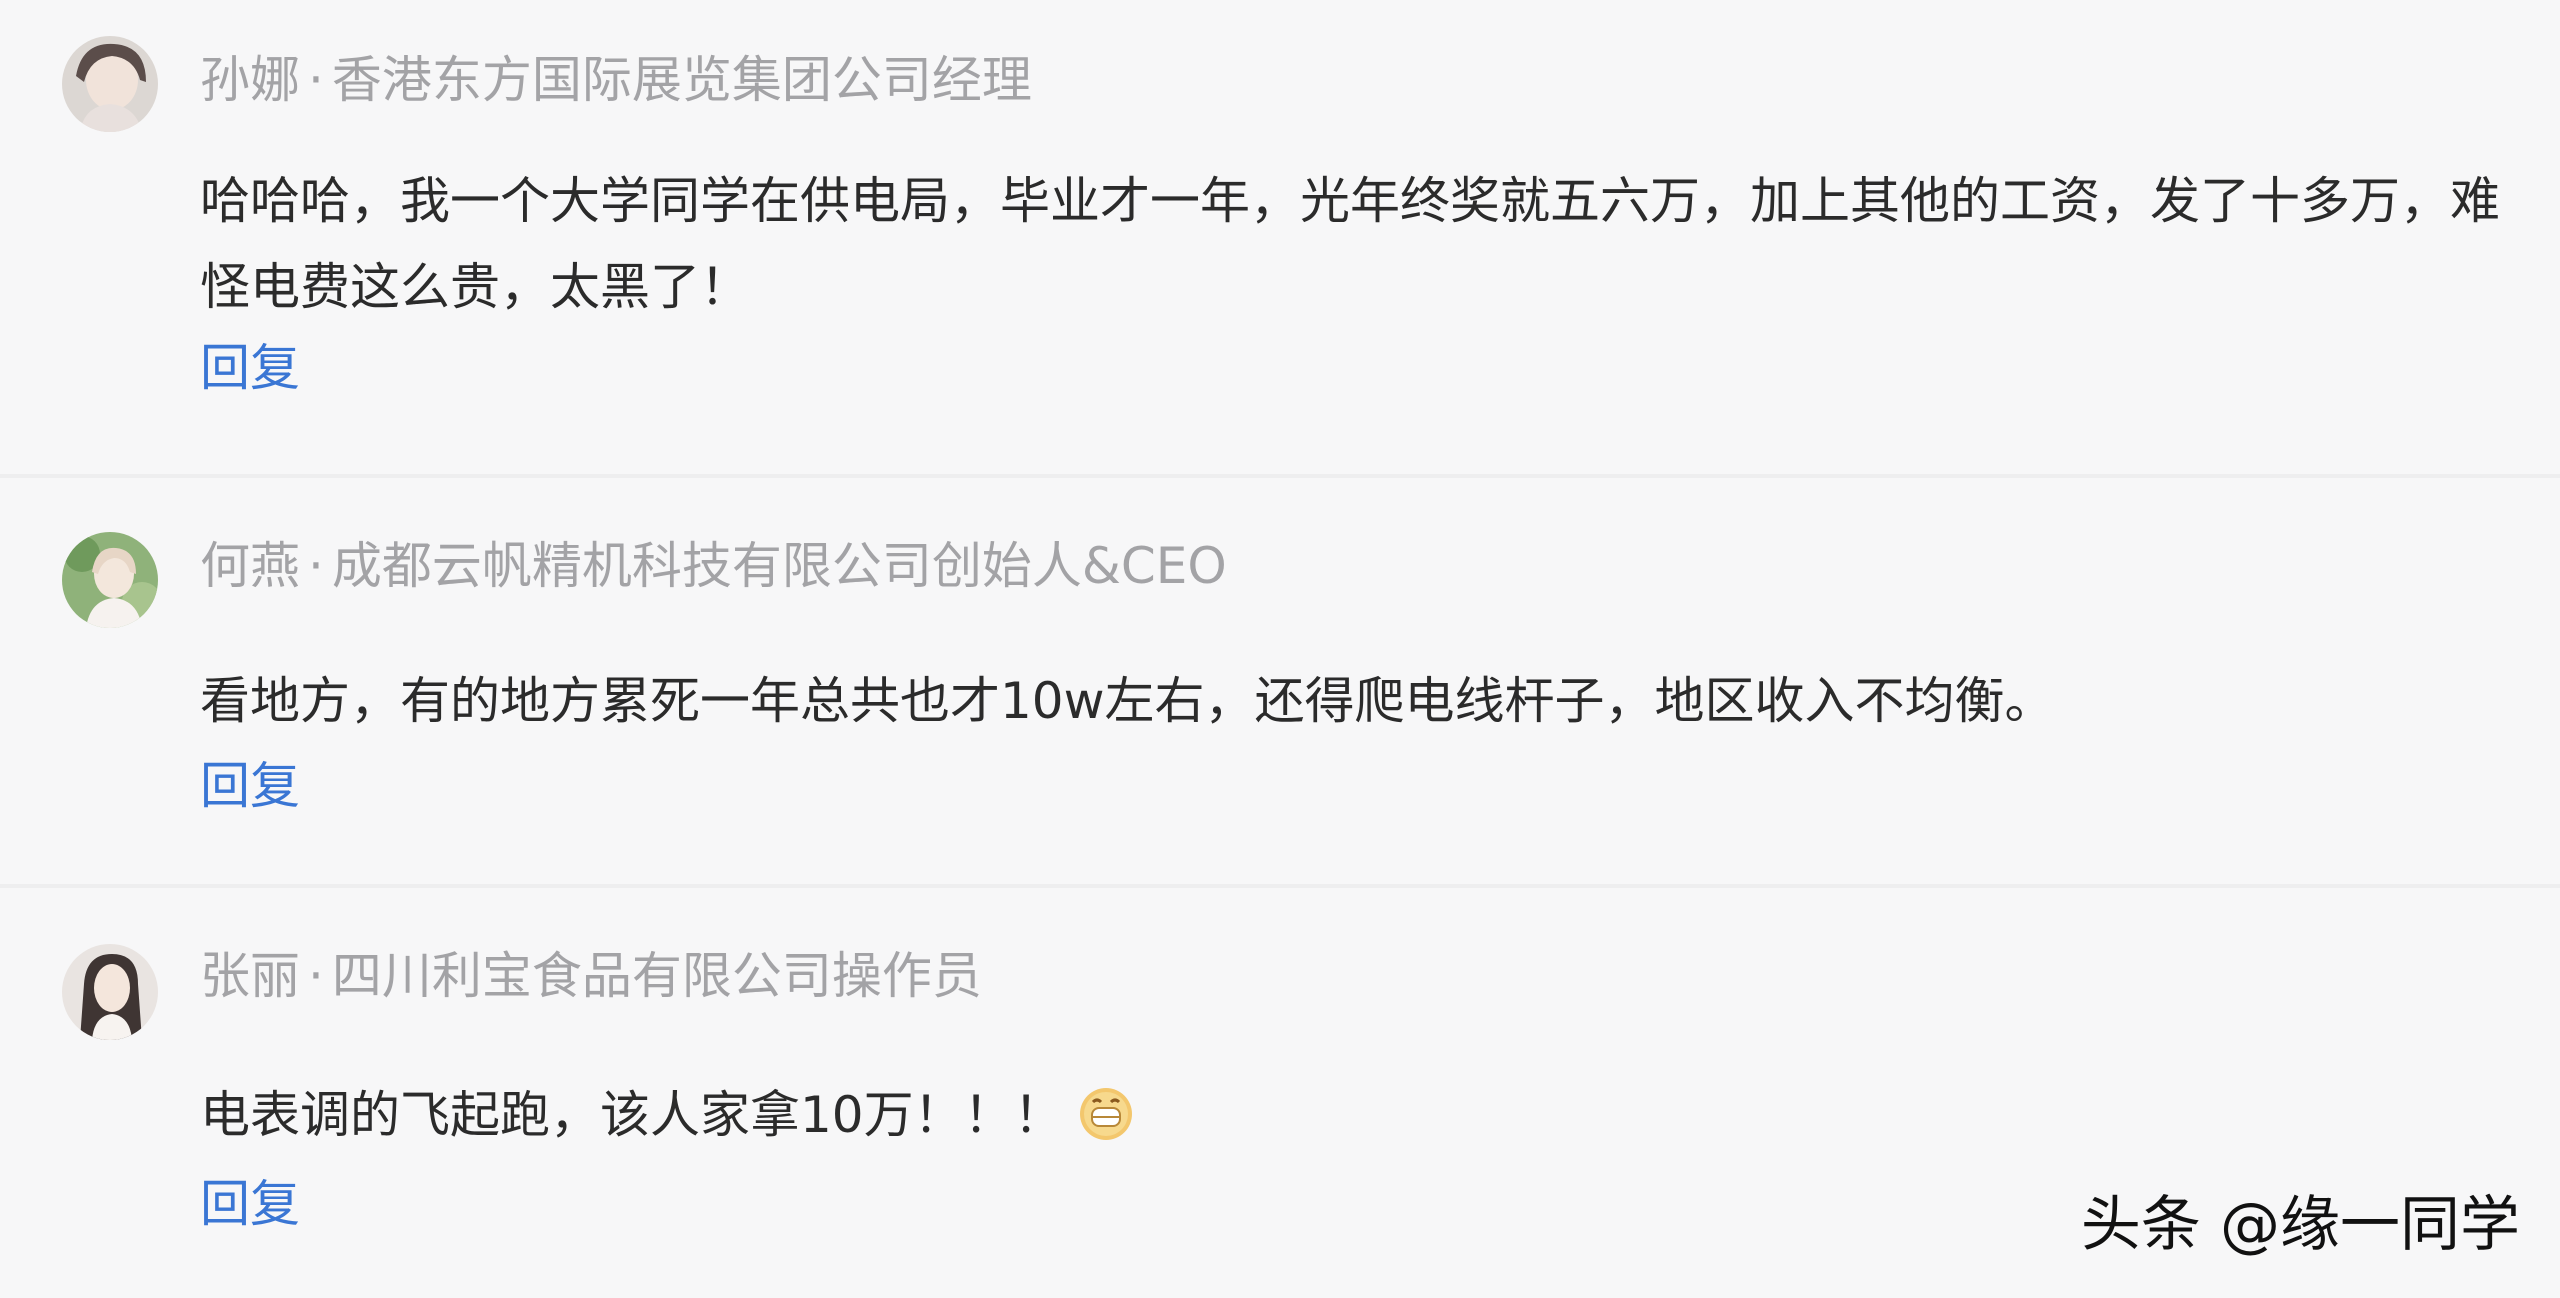 This screenshot has height=1298, width=2560. What do you see at coordinates (779, 566) in the screenshot?
I see `author-title: 成都云帆精机科技有限公司创始人&CEO` at bounding box center [779, 566].